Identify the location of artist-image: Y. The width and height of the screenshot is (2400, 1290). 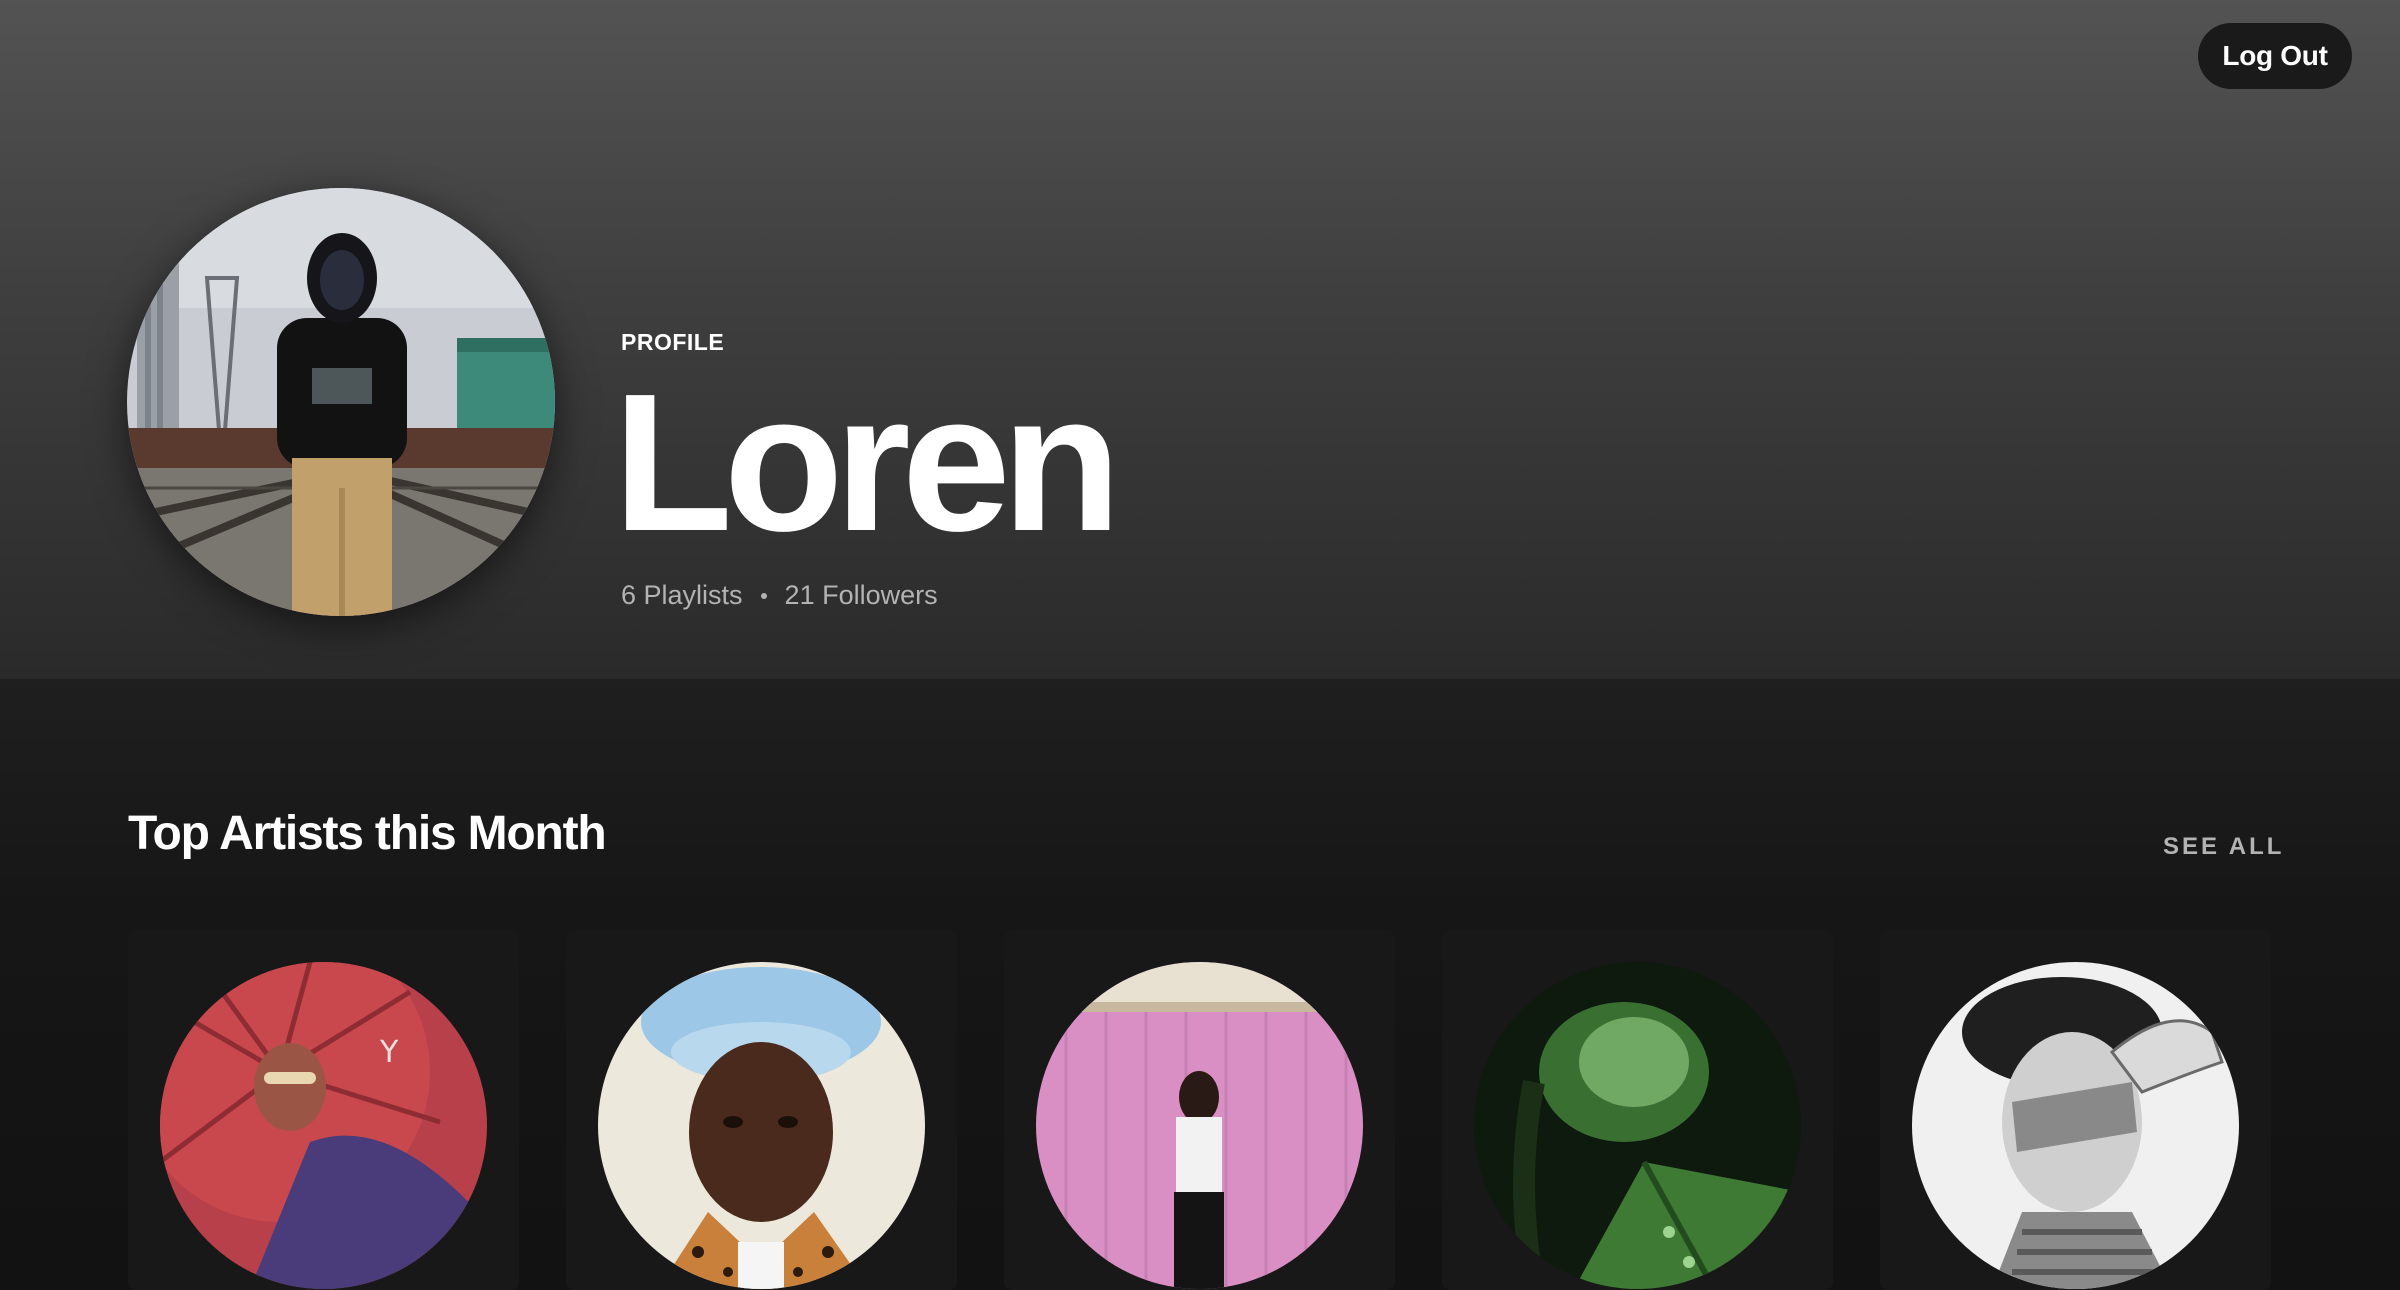
(323, 1125).